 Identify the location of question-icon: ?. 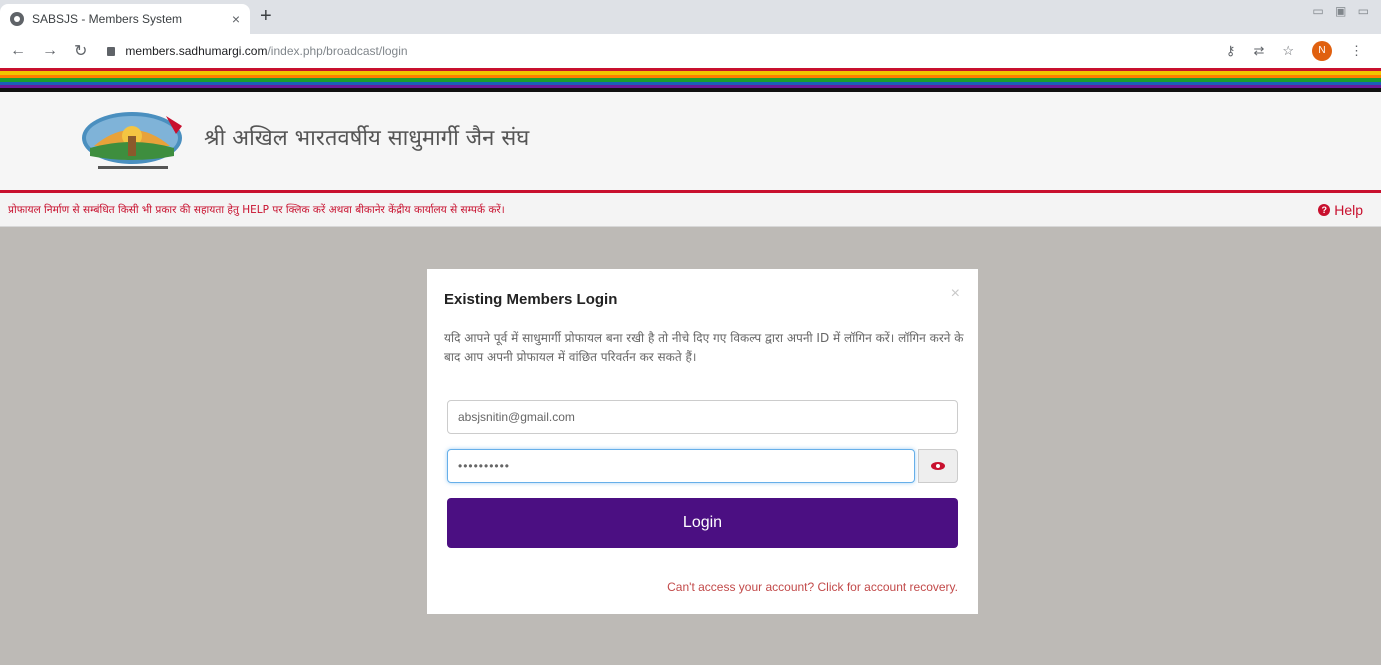
(1324, 209).